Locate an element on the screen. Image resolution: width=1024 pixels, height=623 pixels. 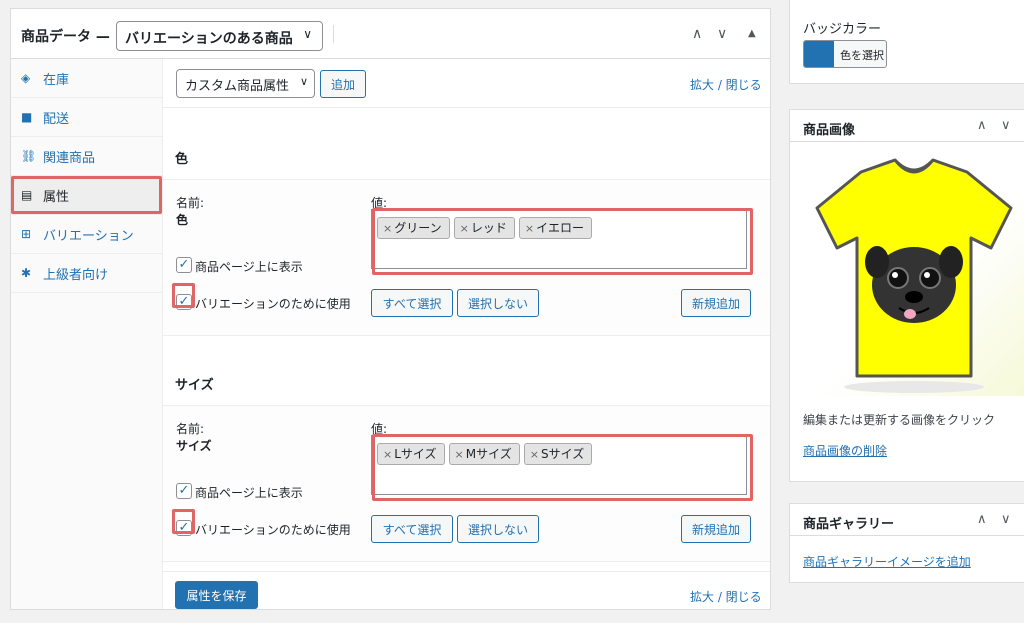
link-icon: ⛓ is located at coordinates (29, 156).